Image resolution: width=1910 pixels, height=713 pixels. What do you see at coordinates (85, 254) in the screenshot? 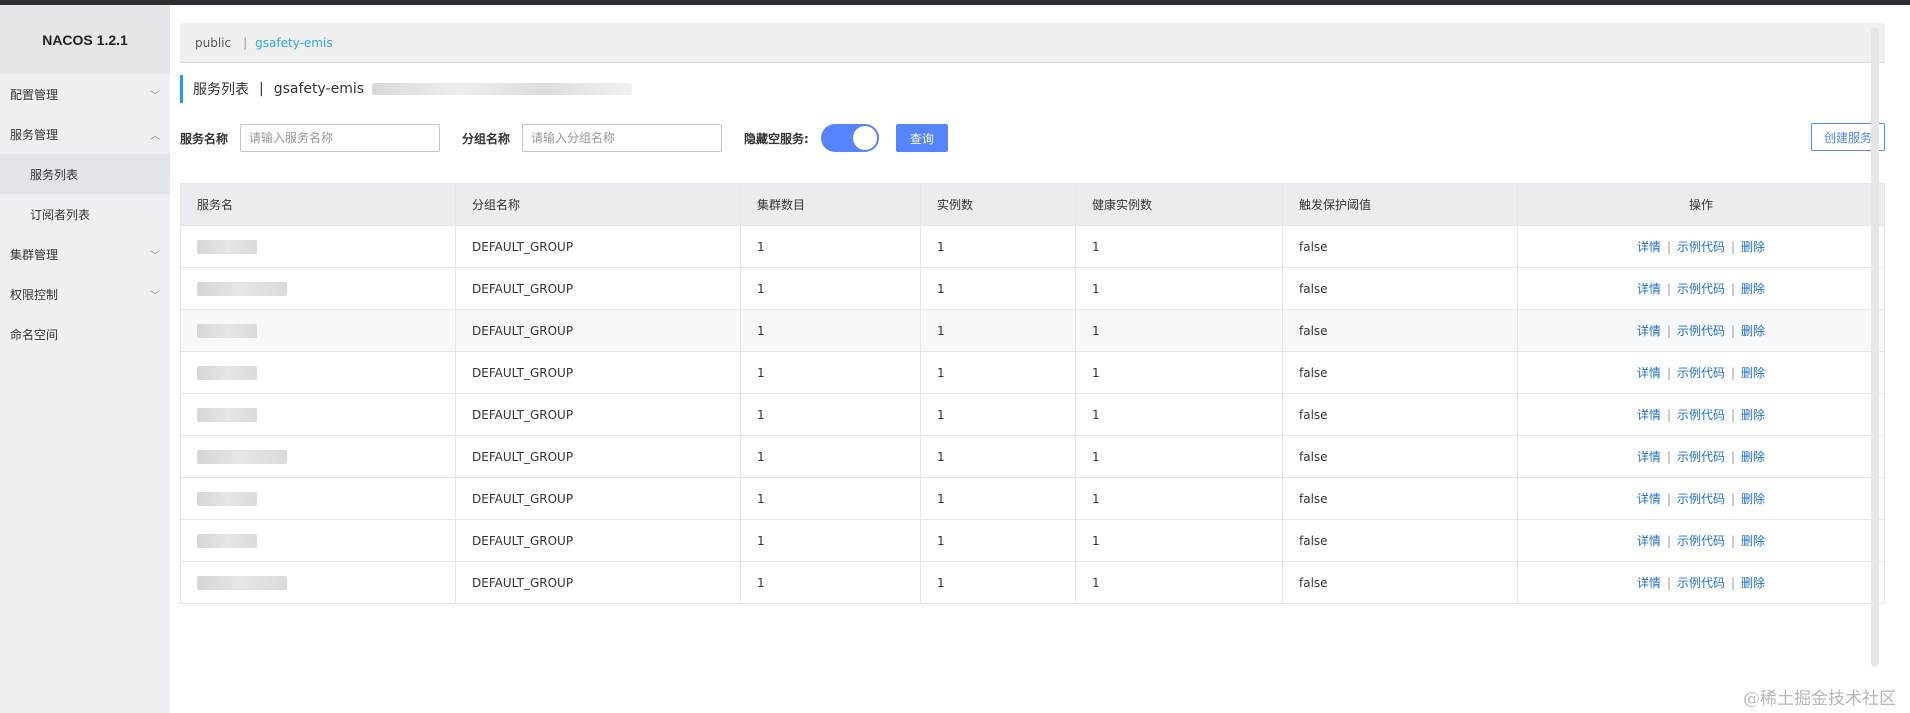
I see `sidebar-item-cluster: 集群管理 ﹀` at bounding box center [85, 254].